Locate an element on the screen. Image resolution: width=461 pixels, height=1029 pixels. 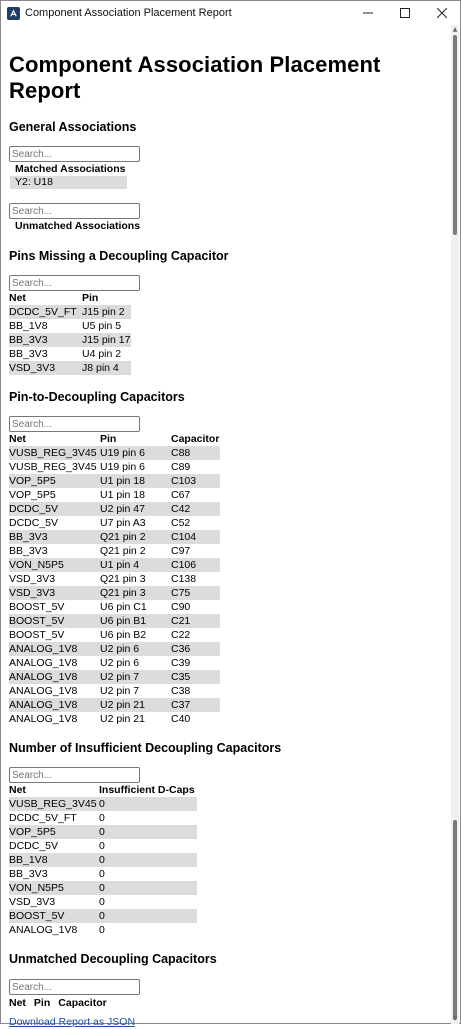
table-cell: U7 pin A3 is located at coordinates (123, 523).